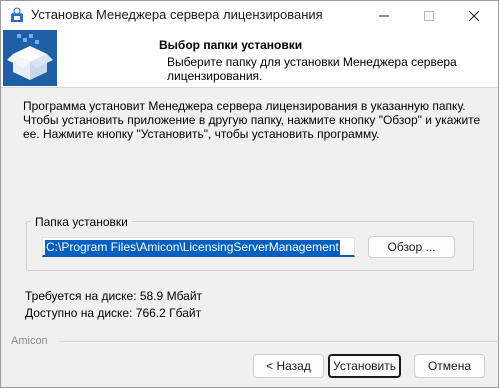 This screenshot has height=388, width=499. What do you see at coordinates (449, 366) in the screenshot?
I see `cancel-button: Отмена` at bounding box center [449, 366].